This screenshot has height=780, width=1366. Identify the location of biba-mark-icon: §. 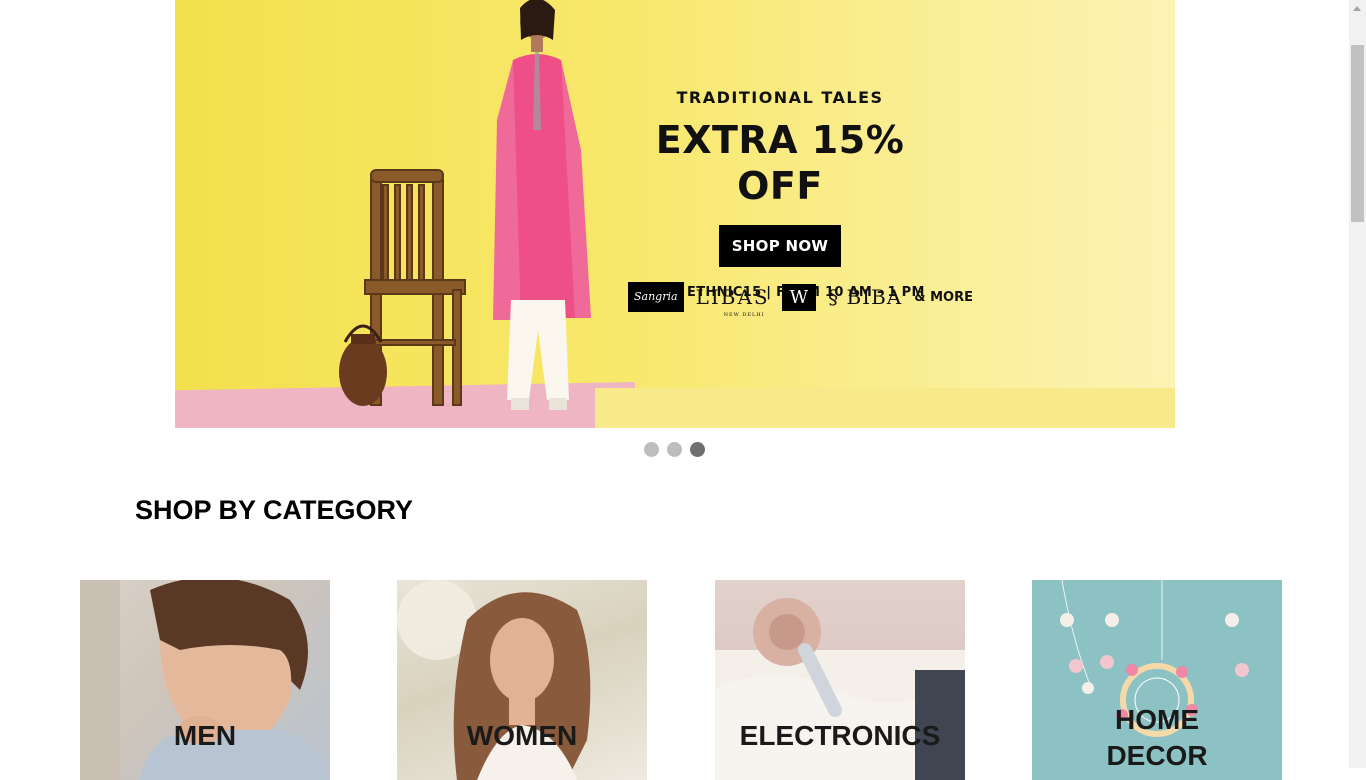
(834, 297).